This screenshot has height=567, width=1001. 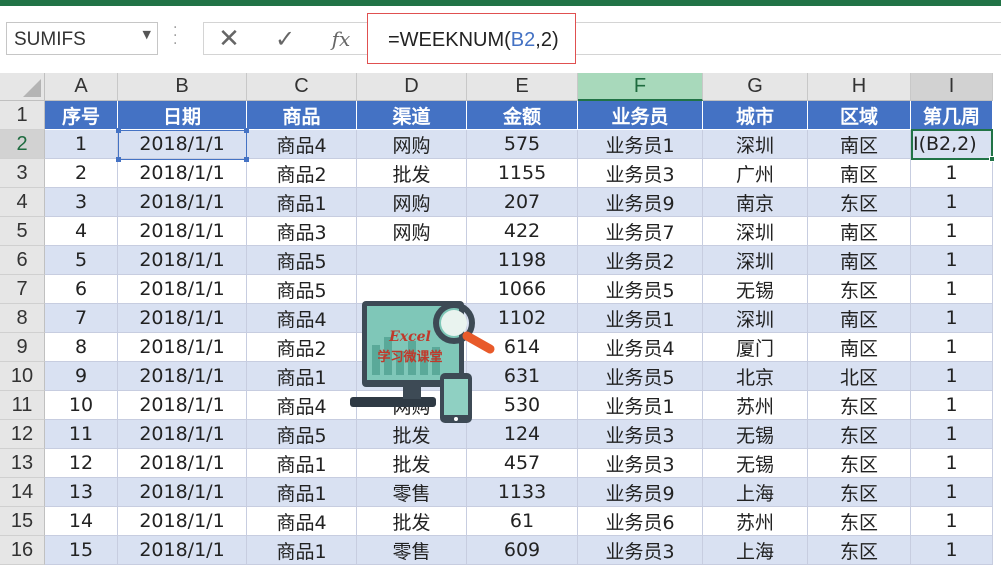 What do you see at coordinates (22, 376) in the screenshot?
I see `row-header-10: 10` at bounding box center [22, 376].